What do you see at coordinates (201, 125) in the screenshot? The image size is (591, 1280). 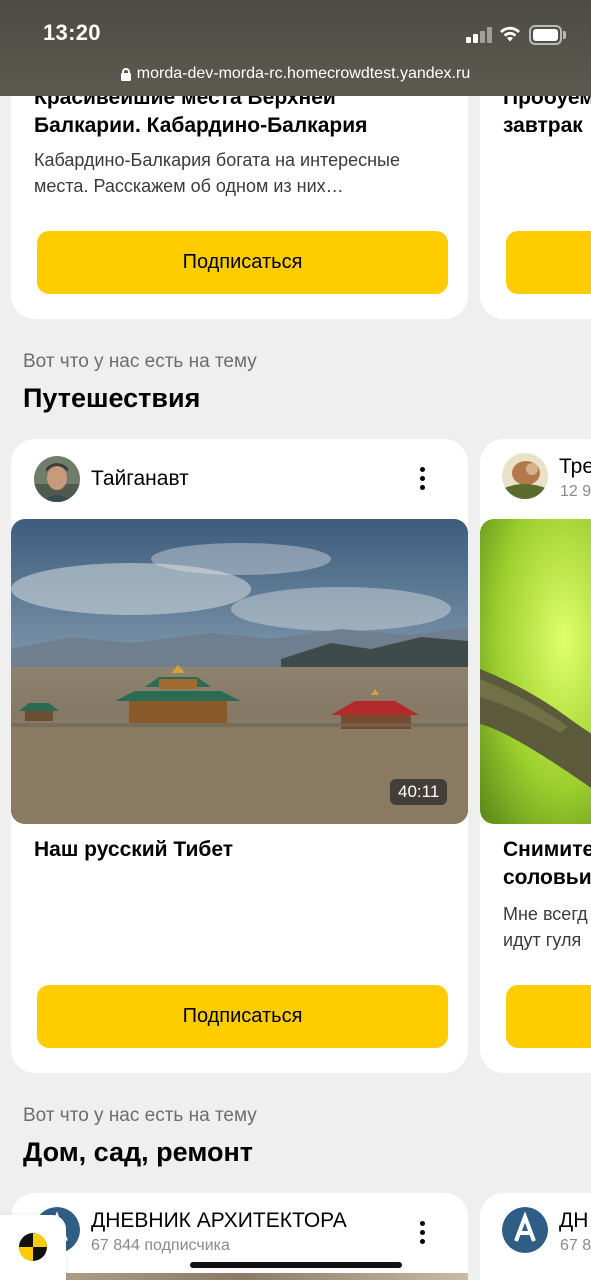 I see `article-title-line-2: Балкарии. Кабардино-Балкария` at bounding box center [201, 125].